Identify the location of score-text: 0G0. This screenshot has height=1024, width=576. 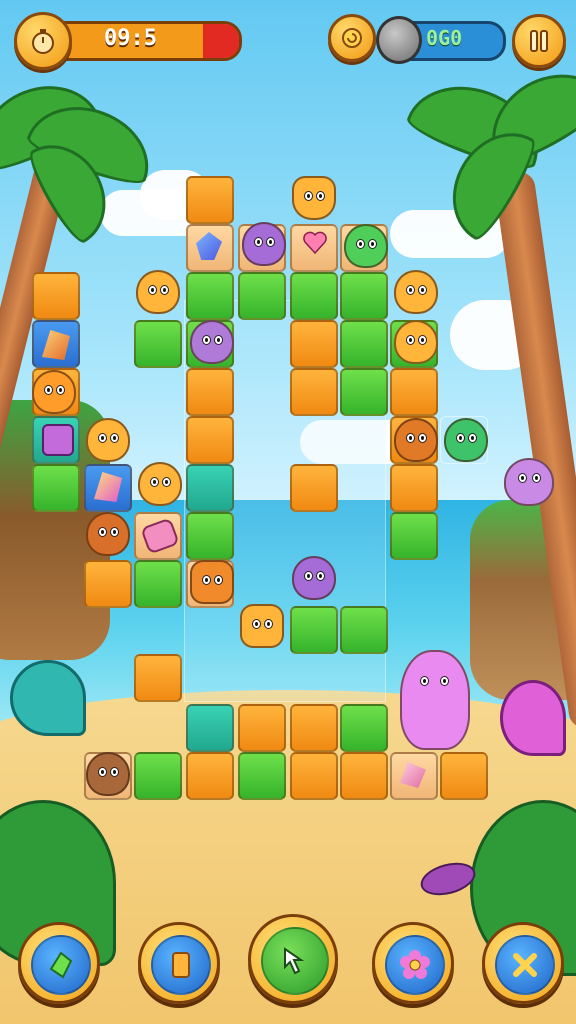
(444, 38).